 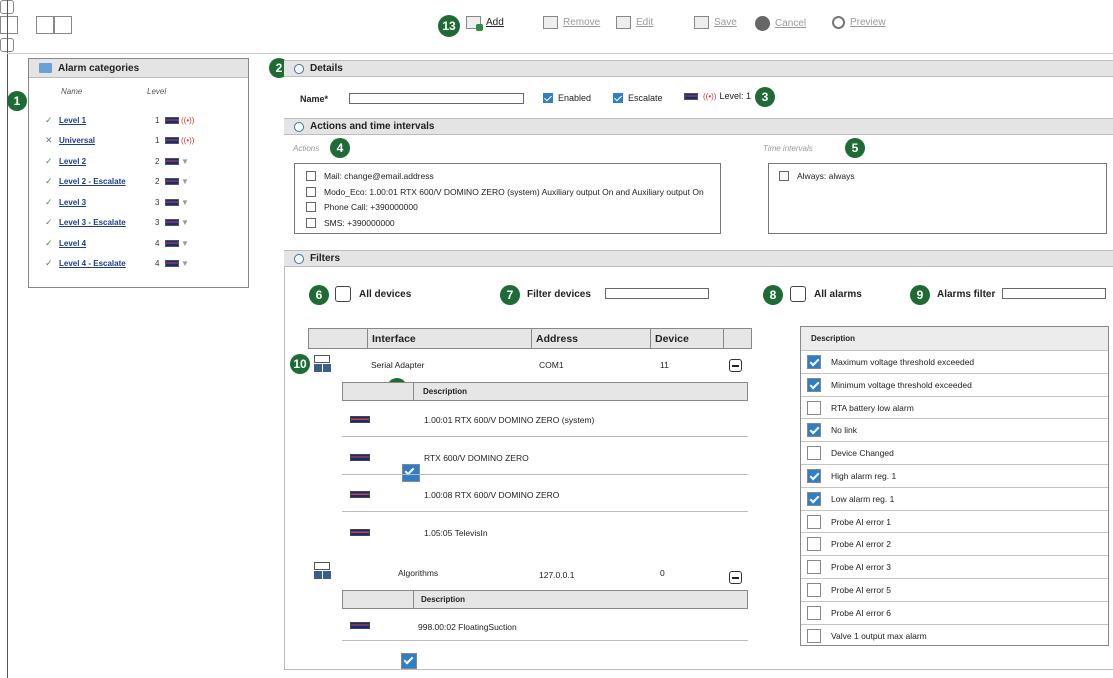 What do you see at coordinates (954, 612) in the screenshot?
I see `alarm-row: Probe AI error 6` at bounding box center [954, 612].